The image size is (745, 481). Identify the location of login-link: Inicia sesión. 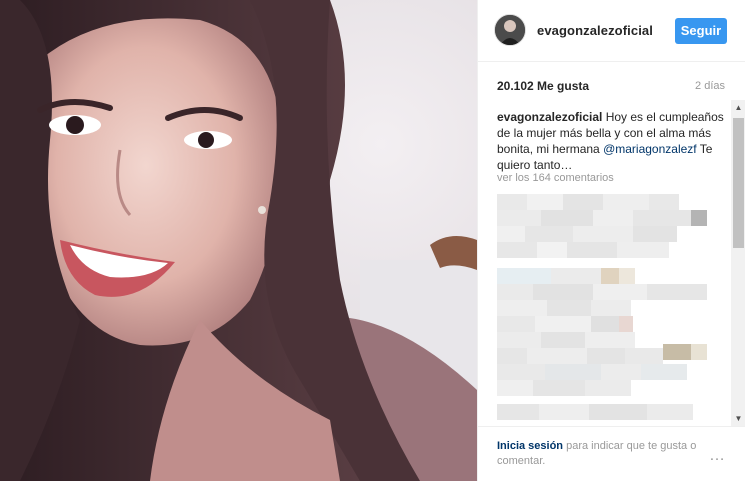
(530, 446).